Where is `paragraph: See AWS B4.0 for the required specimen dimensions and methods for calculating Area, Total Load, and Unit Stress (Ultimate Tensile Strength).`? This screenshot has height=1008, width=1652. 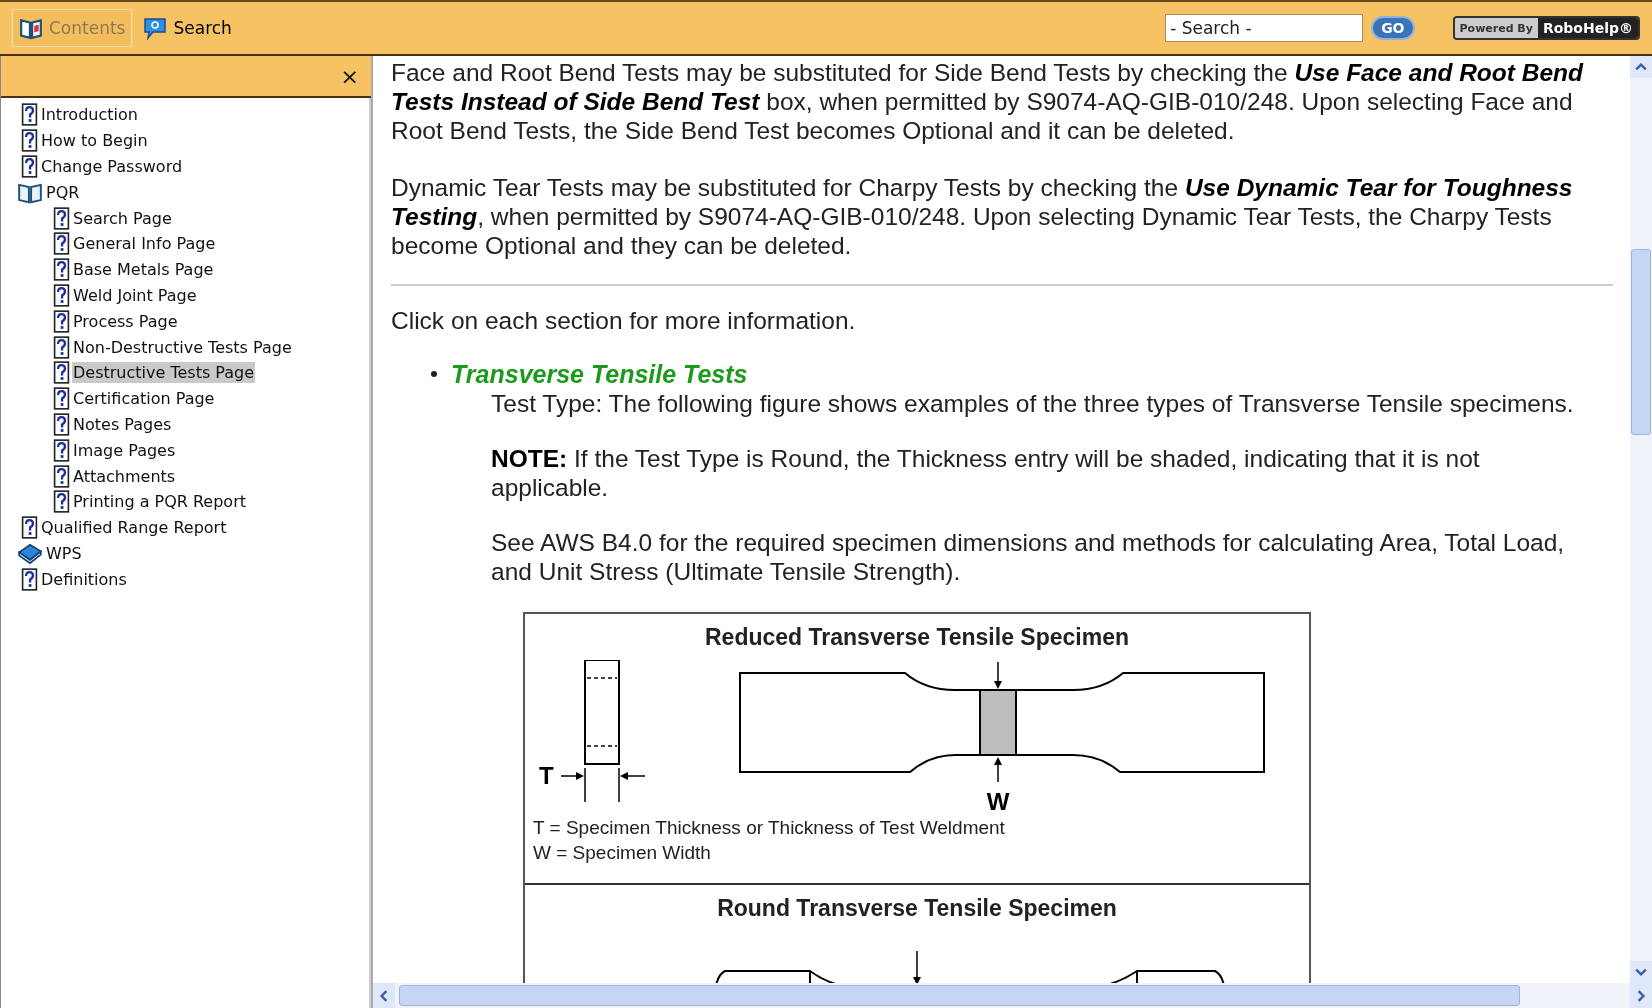
paragraph: See AWS B4.0 for the required specimen dimensions and methods for calculating Area, Total Load, and Unit Stress (Ultimate Tensile Strength). is located at coordinates (1028, 557).